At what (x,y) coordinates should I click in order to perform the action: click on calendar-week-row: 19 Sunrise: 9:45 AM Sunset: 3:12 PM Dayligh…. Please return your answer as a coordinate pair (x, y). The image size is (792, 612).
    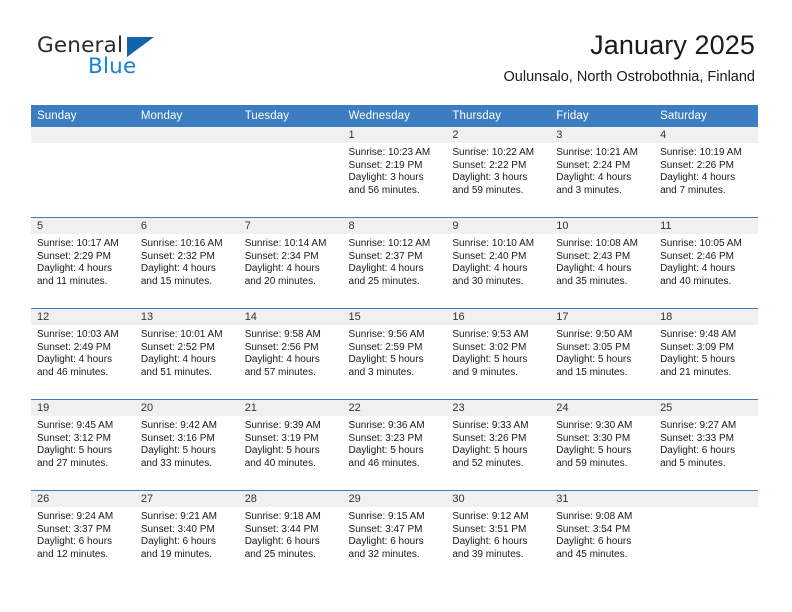
    Looking at the image, I should click on (394, 445).